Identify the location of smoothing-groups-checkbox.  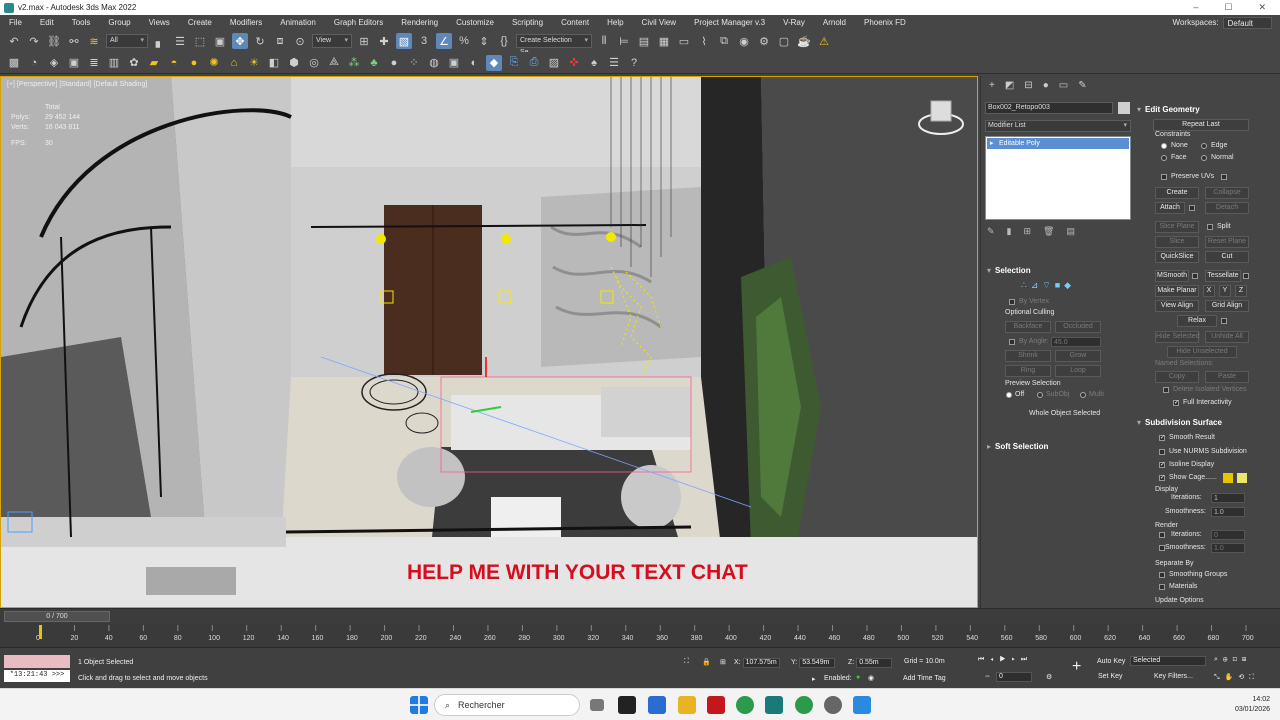
(1162, 575).